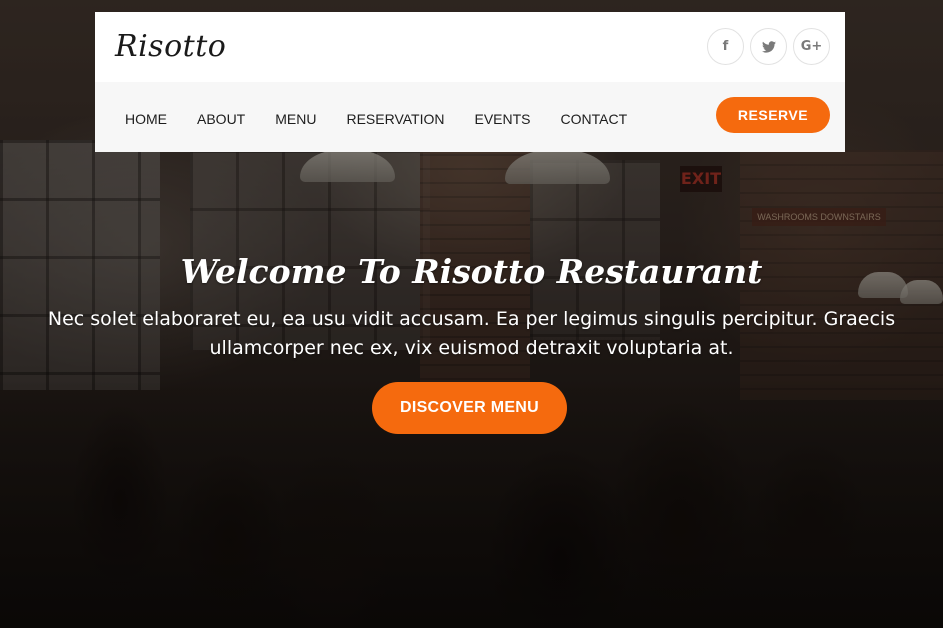  I want to click on nav-item-about: ABOUT, so click(221, 117).